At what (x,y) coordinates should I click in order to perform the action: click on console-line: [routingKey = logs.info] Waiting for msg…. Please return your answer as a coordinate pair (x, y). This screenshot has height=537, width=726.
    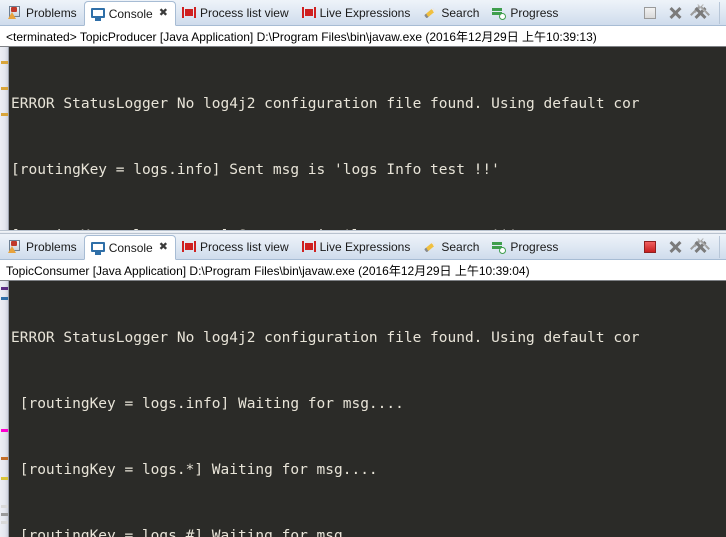
    Looking at the image, I should click on (207, 404).